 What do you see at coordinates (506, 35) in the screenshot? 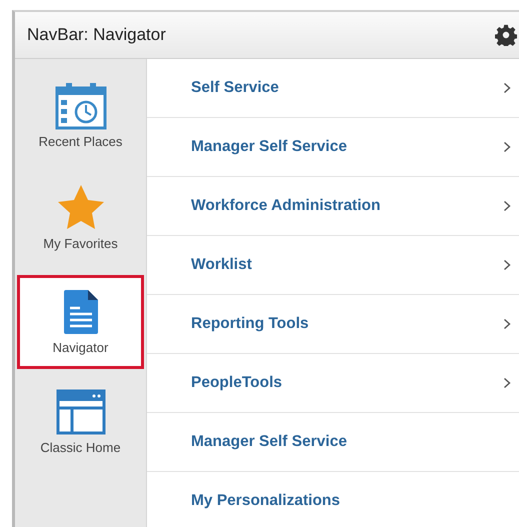
I see `settings-icon` at bounding box center [506, 35].